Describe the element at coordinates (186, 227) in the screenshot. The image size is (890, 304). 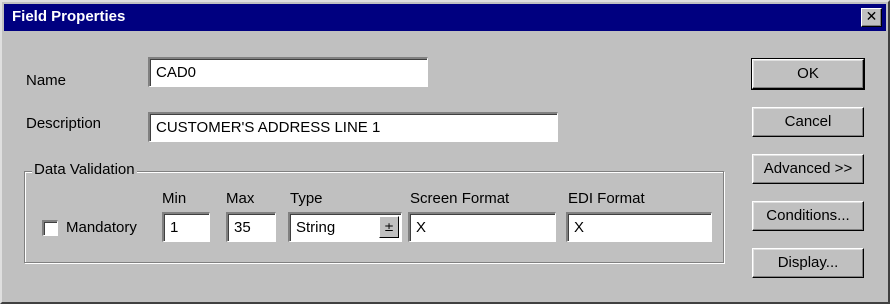
I see `min-field: 1` at that location.